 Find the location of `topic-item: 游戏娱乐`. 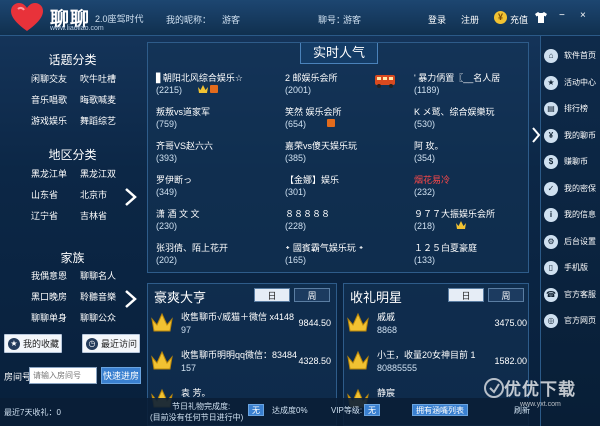

topic-item: 游戏娱乐 is located at coordinates (49, 120).